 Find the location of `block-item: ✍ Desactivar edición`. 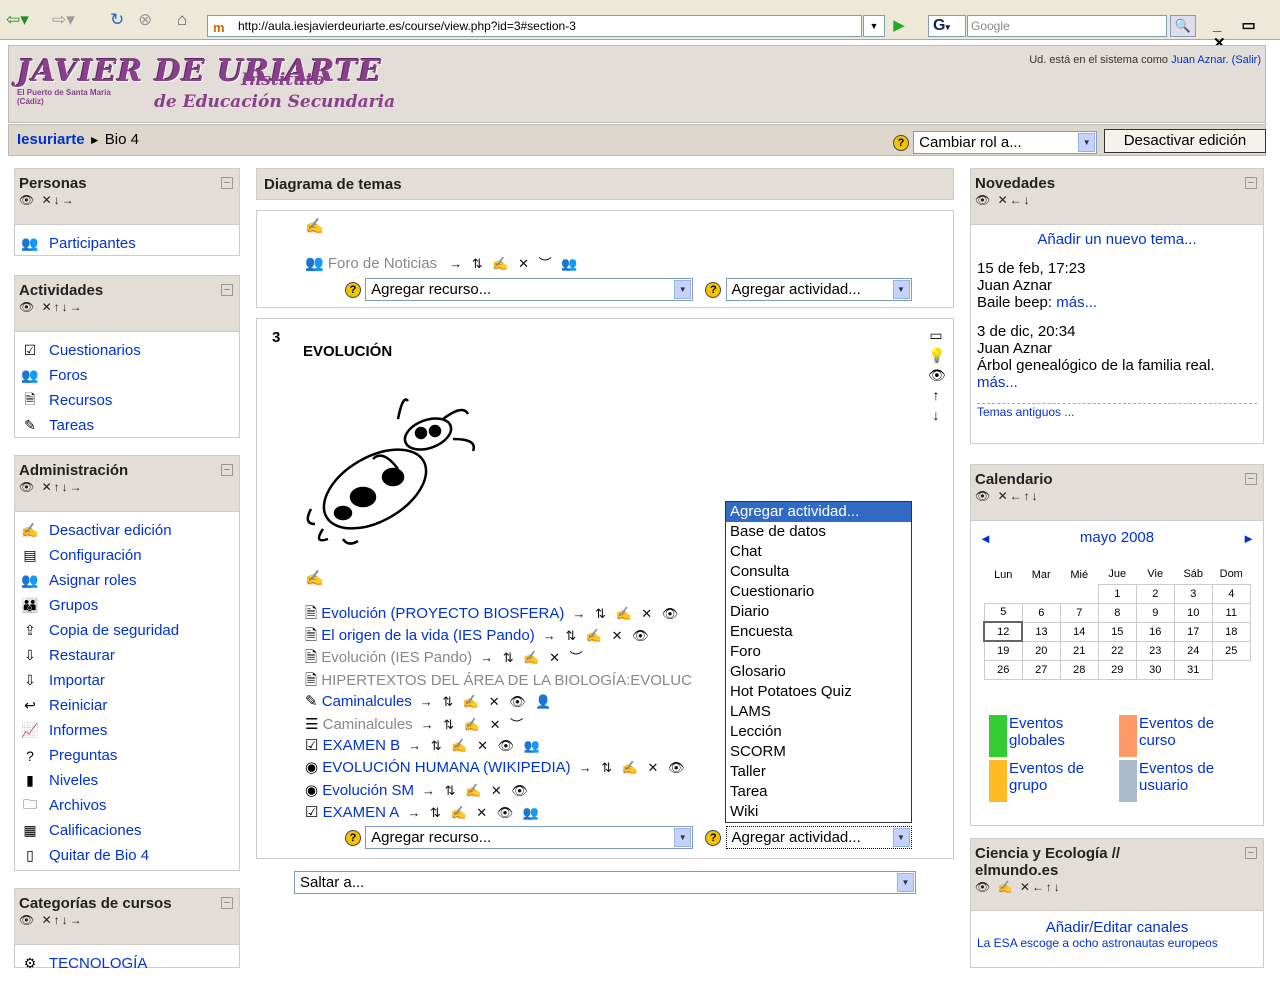

block-item: ✍ Desactivar edición is located at coordinates (127, 530).